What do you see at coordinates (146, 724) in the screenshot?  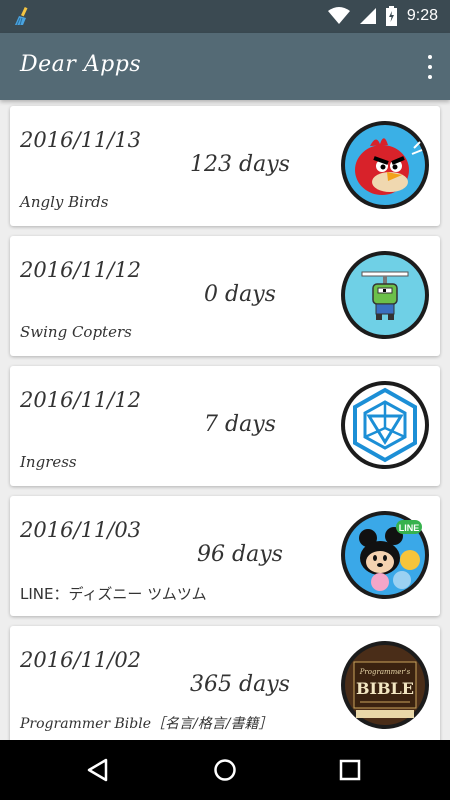 I see `app-name: Programmer Bible［名言/格言/書籍］` at bounding box center [146, 724].